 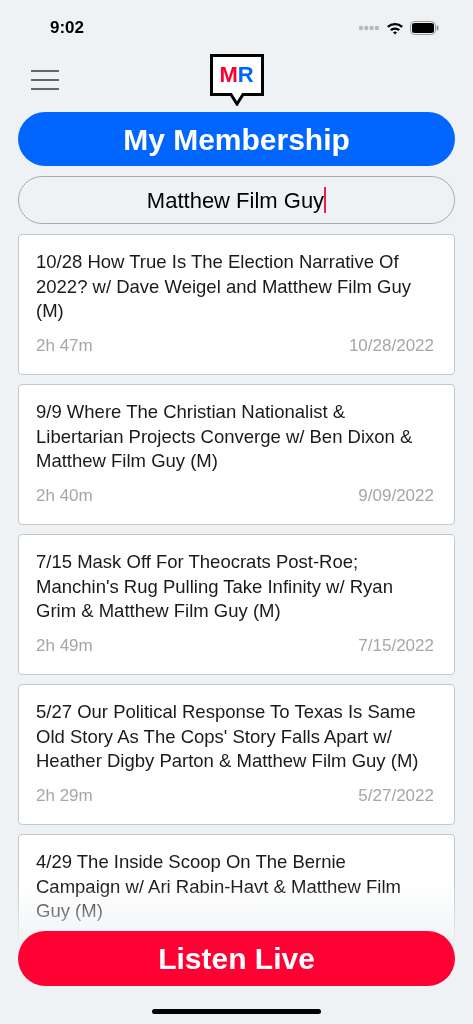 I want to click on episode-title: 5/27 Our Political Response To Texas Is Same Old Story As The Cops' Story Falls Apart w/ Heather Digby Parton & Matthew Film Guy (M), so click(x=228, y=736).